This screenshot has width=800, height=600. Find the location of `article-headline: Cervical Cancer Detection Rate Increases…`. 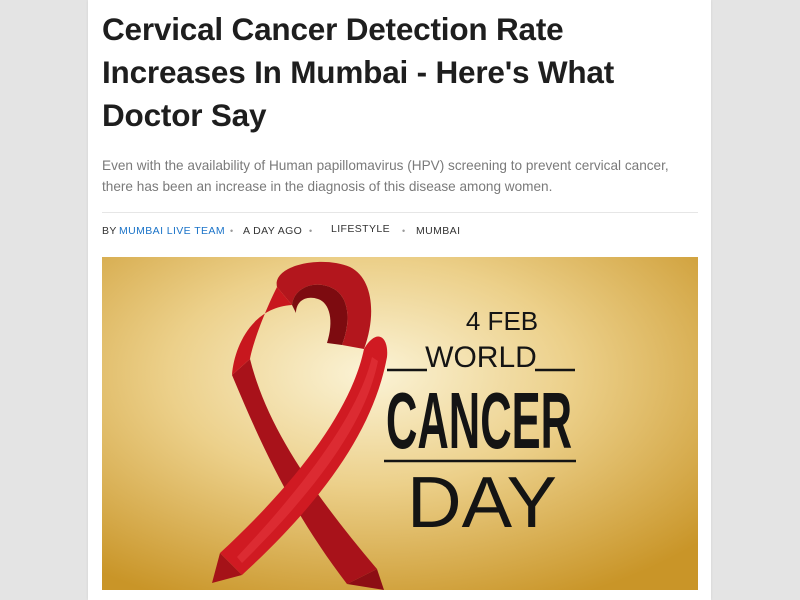

article-headline: Cervical Cancer Detection Rate Increases… is located at coordinates (358, 72).